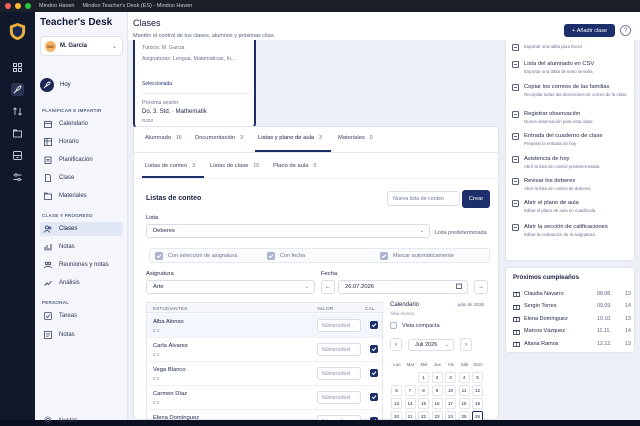  What do you see at coordinates (230, 287) in the screenshot?
I see `subject-select: Arte ⌄` at bounding box center [230, 287].